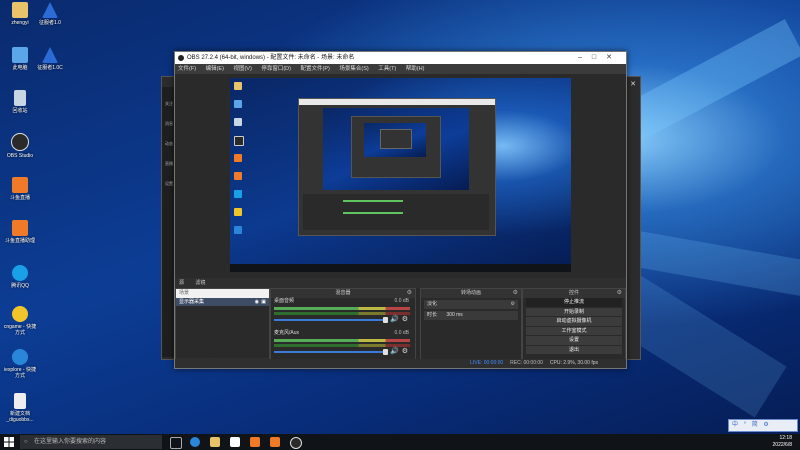 The height and width of the screenshot is (450, 800). What do you see at coordinates (573, 293) in the screenshot?
I see `controls-header: 控件` at bounding box center [573, 293].